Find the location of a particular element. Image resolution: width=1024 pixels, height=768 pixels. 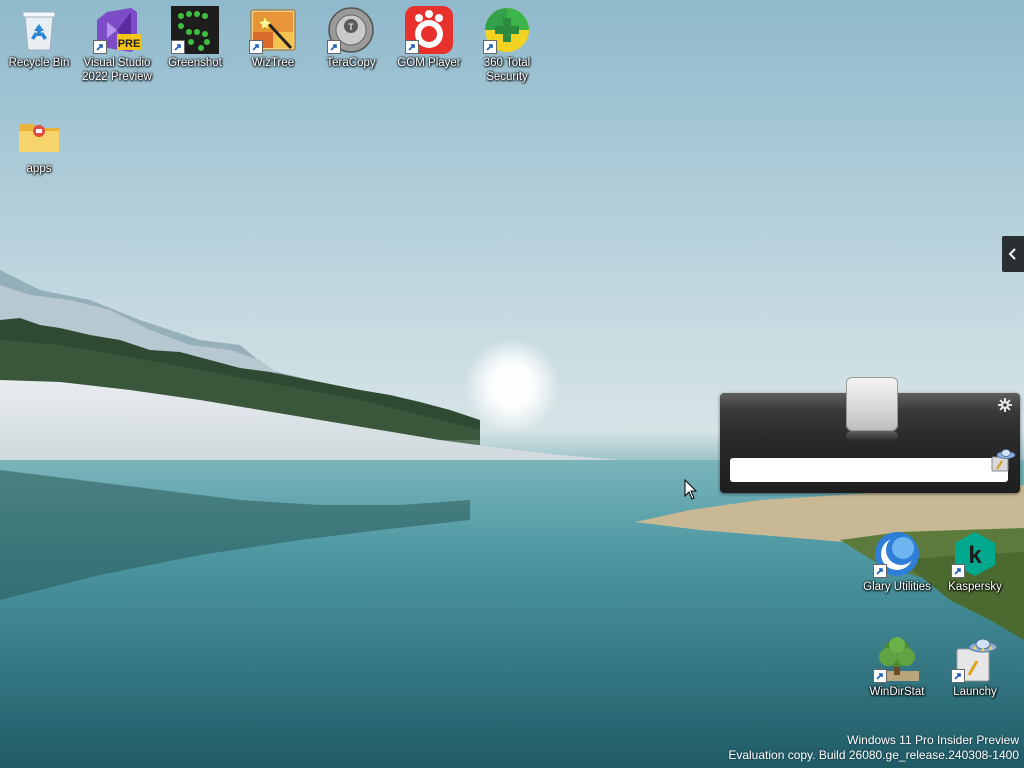

desktop-icon-apps-folder: apps is located at coordinates (39, 144).